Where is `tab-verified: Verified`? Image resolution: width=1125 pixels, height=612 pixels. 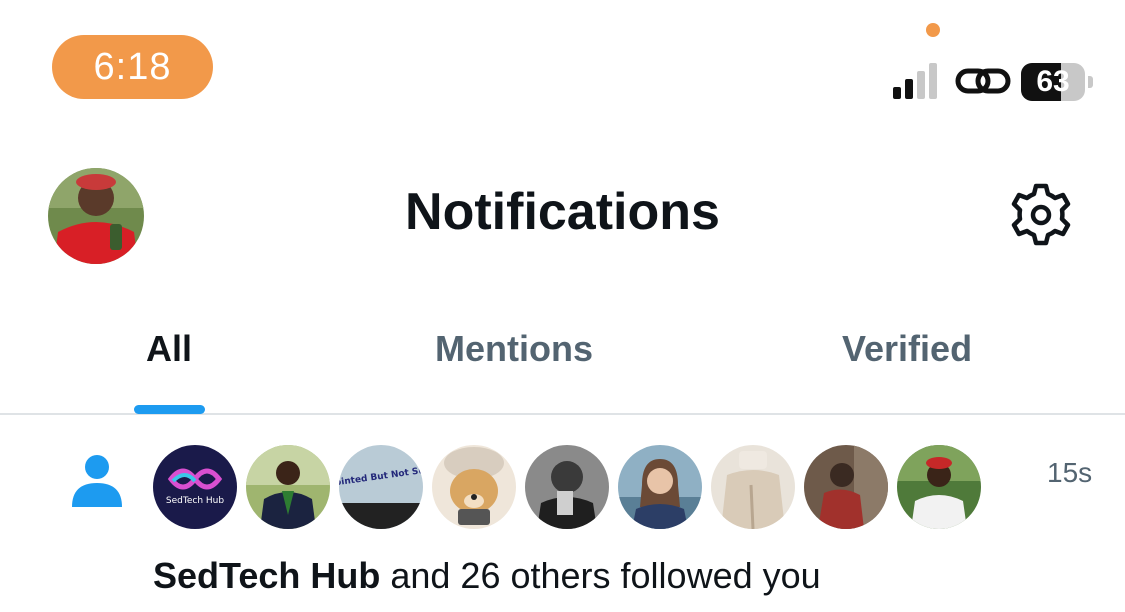
tab-verified: Verified is located at coordinates (907, 349).